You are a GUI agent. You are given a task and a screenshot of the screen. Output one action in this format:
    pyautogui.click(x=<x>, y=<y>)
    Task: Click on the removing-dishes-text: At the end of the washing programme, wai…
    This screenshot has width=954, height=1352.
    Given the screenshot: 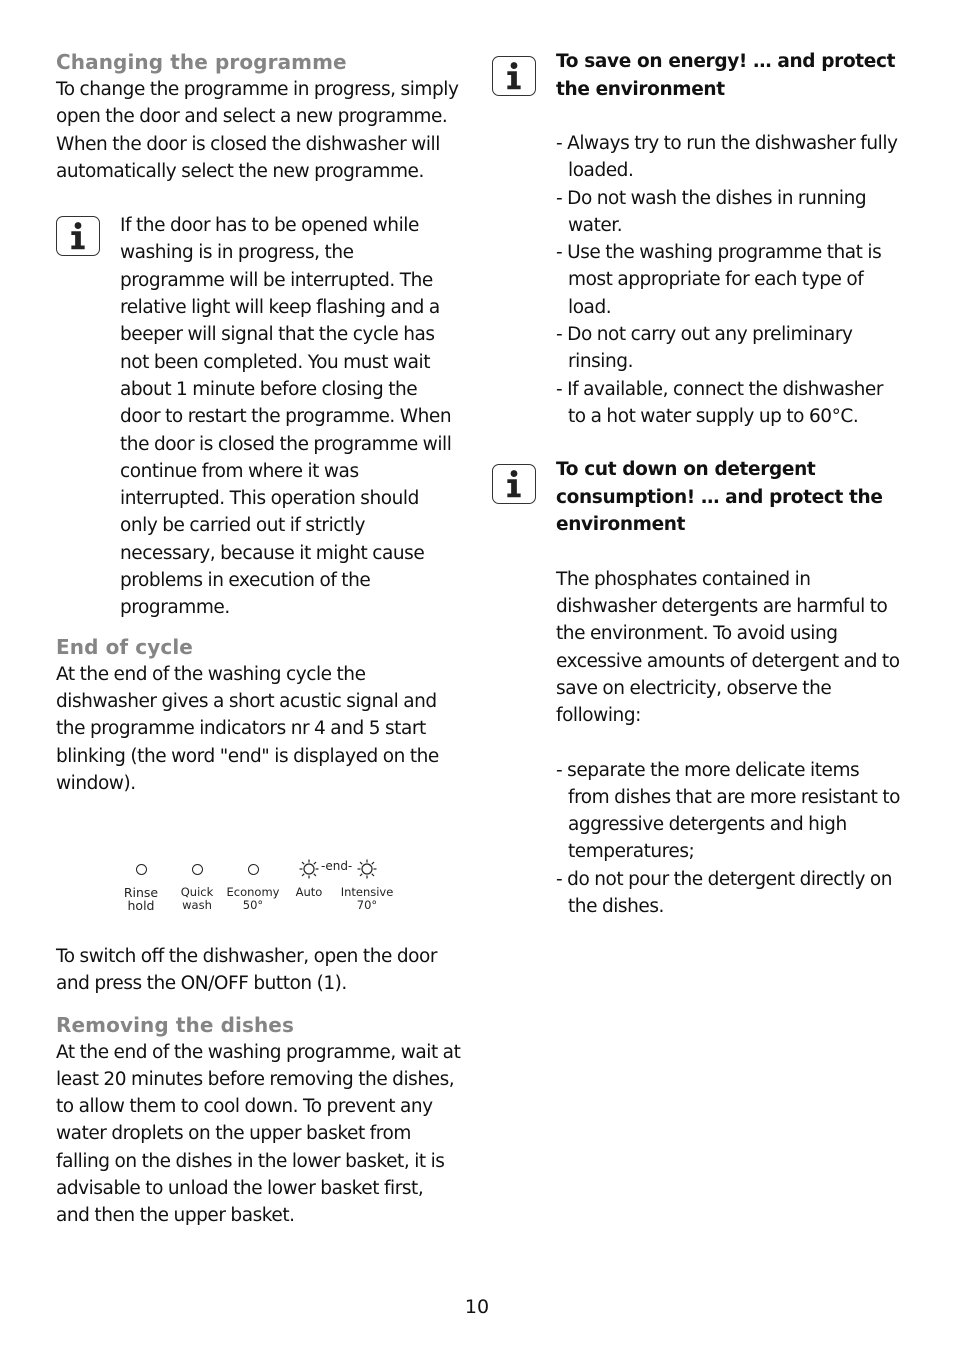 What is the action you would take?
    pyautogui.click(x=258, y=1134)
    